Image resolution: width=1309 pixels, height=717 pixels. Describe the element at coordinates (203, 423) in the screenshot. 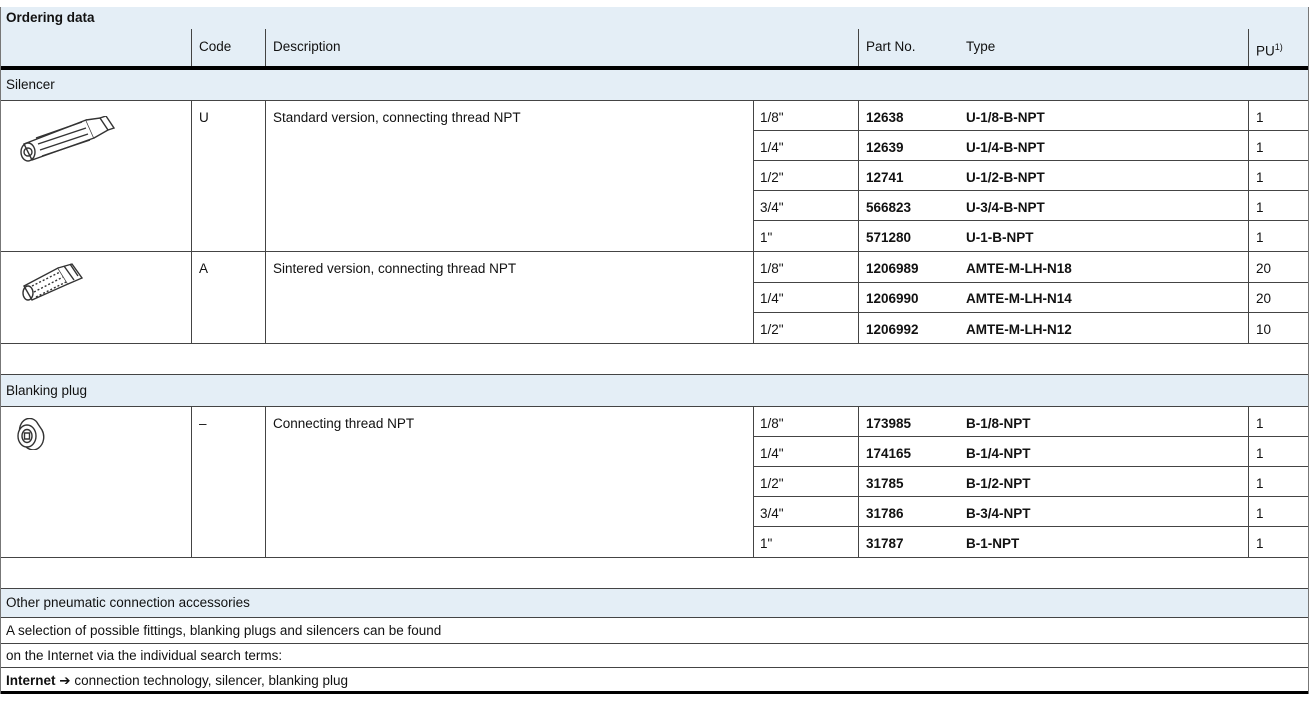

I see `group-code: –` at that location.